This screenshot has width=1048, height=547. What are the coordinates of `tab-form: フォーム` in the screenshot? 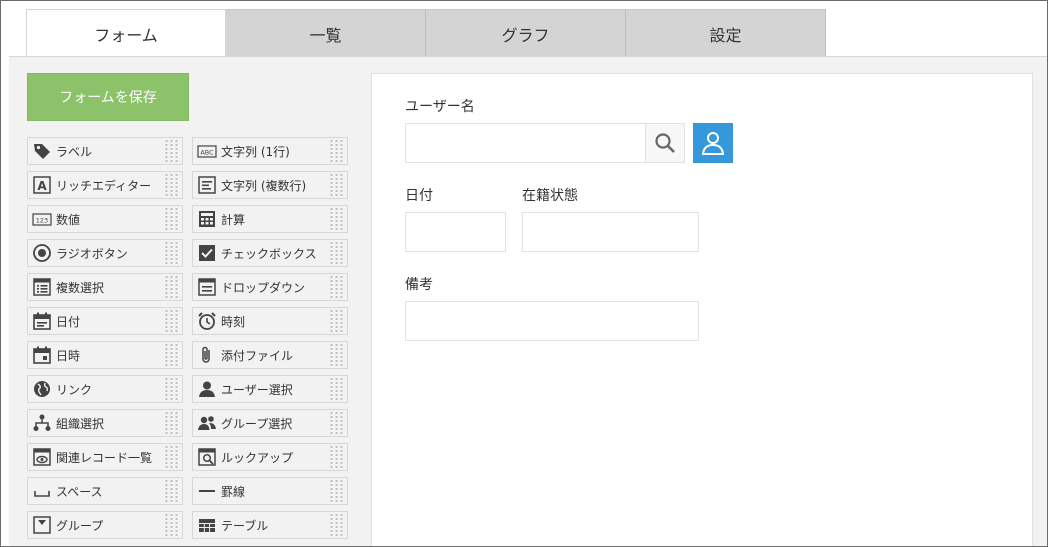 It's located at (126, 33).